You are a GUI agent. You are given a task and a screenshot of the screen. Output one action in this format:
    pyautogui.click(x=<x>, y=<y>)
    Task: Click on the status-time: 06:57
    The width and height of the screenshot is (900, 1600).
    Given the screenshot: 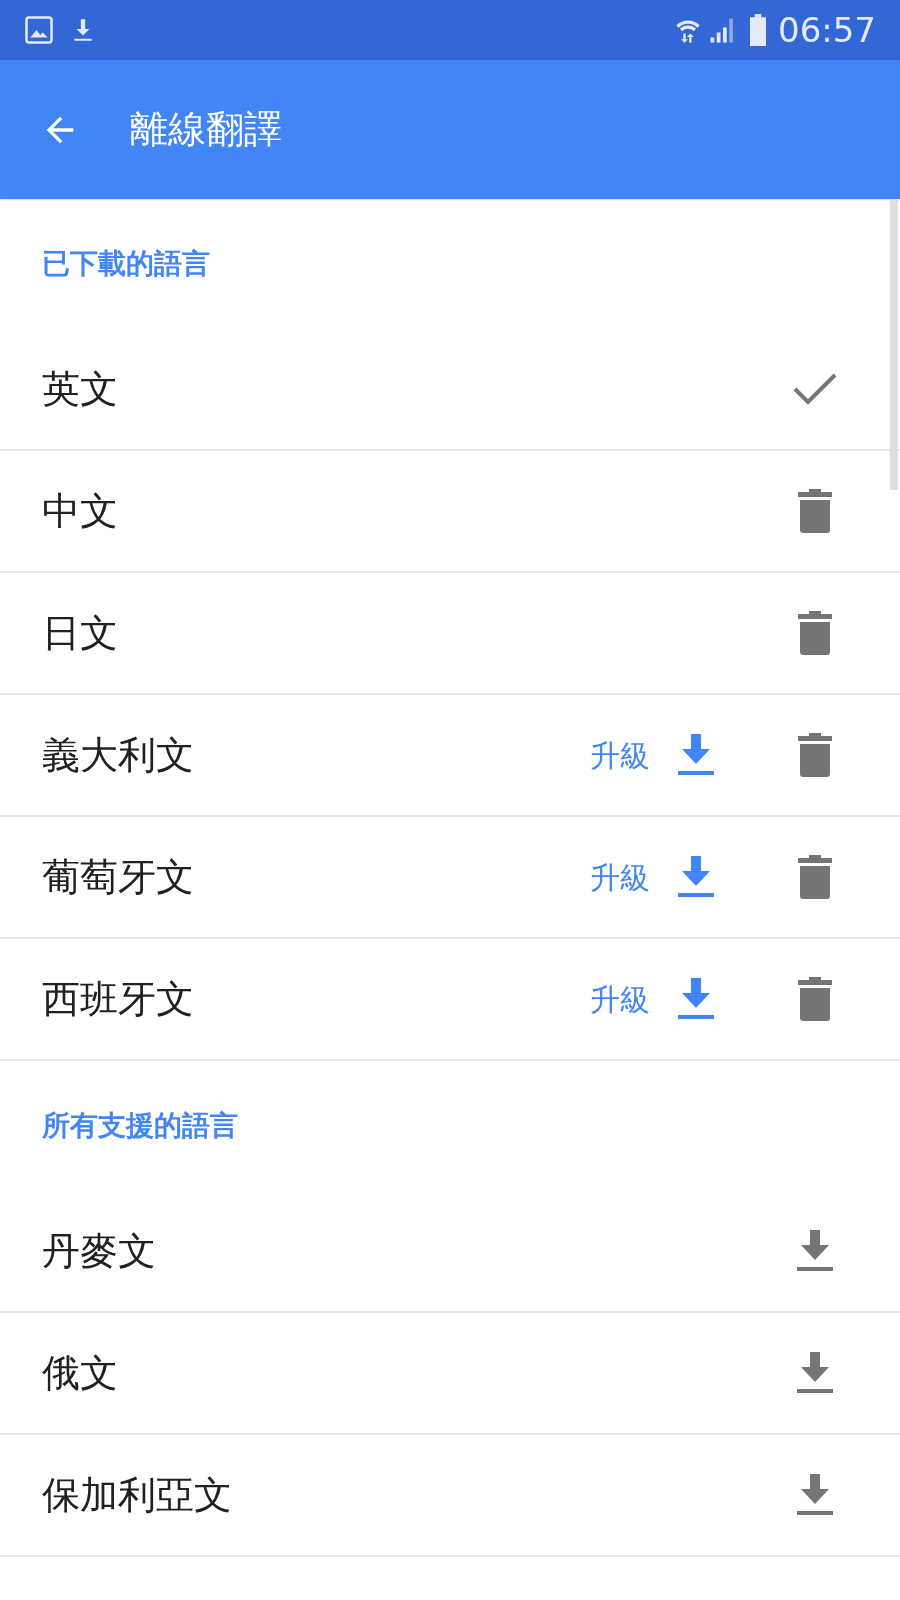 What is the action you would take?
    pyautogui.click(x=827, y=30)
    